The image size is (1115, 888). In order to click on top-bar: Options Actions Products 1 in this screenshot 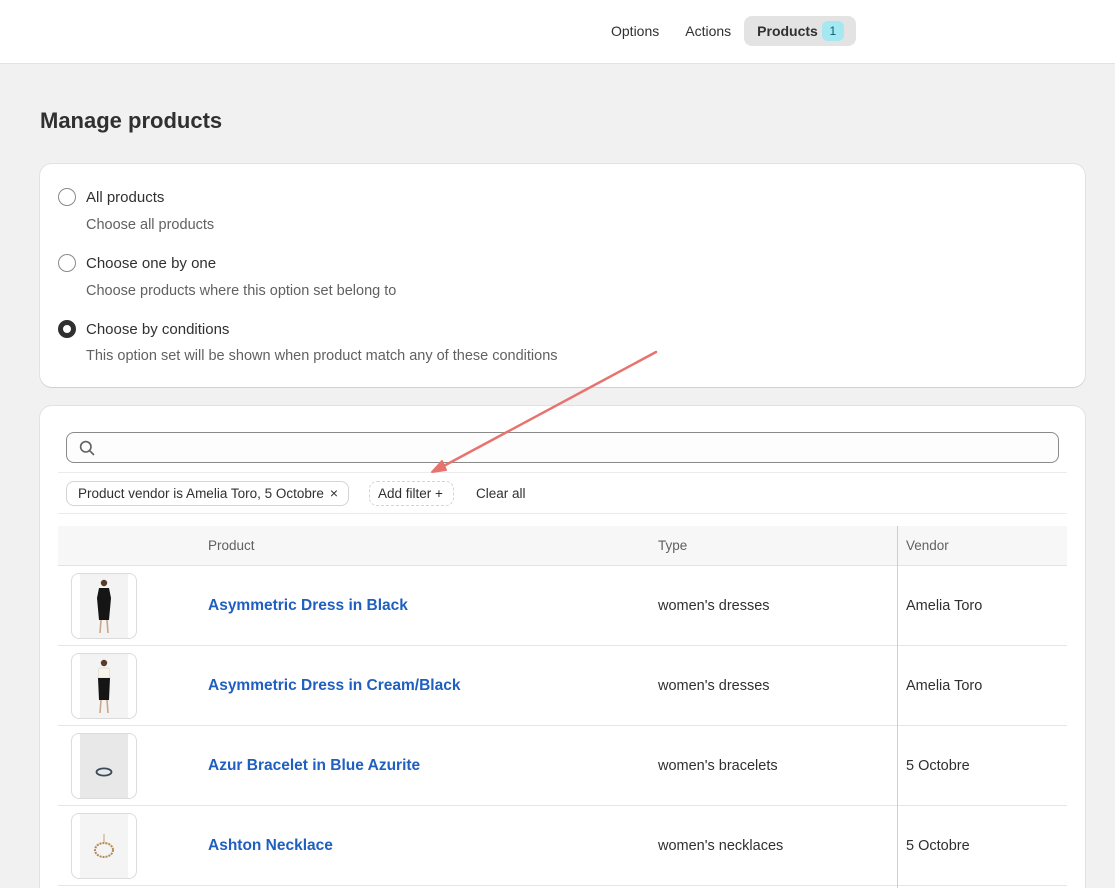, I will do `click(557, 32)`.